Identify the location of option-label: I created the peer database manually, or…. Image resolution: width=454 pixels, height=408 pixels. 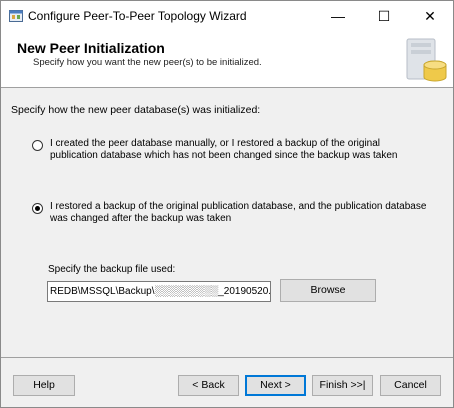
(224, 149).